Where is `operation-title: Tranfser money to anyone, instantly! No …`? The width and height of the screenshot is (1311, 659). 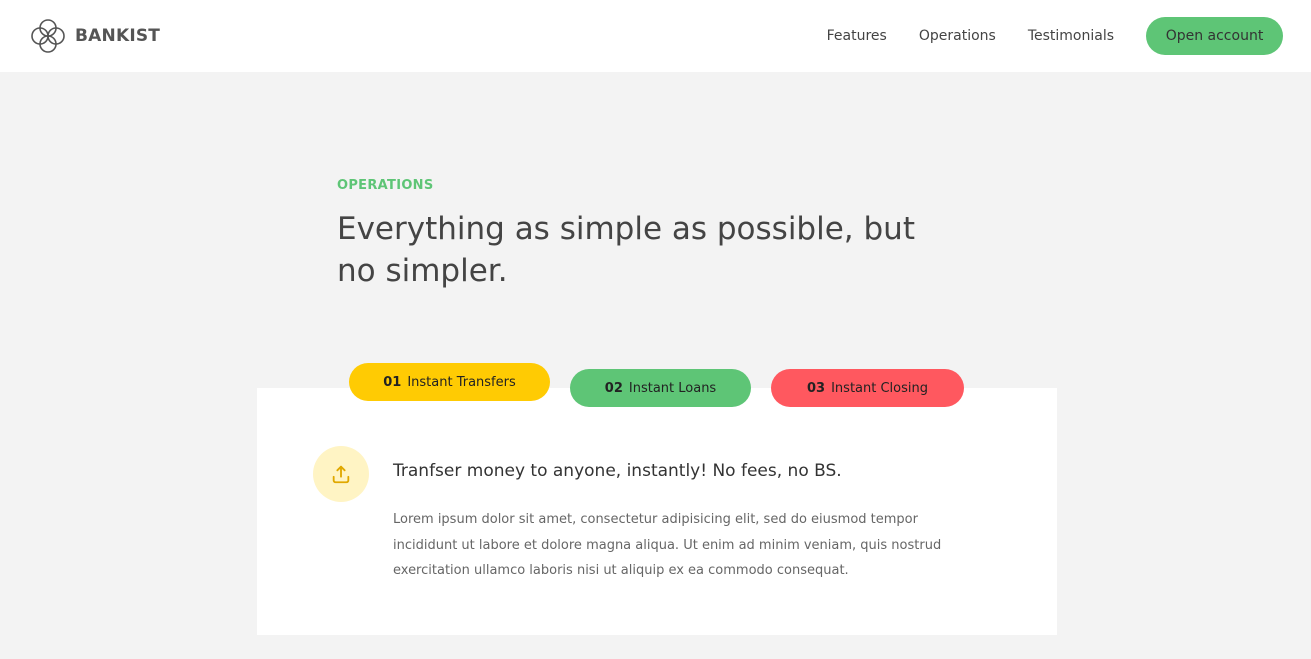 operation-title: Tranfser money to anyone, instantly! No … is located at coordinates (617, 471).